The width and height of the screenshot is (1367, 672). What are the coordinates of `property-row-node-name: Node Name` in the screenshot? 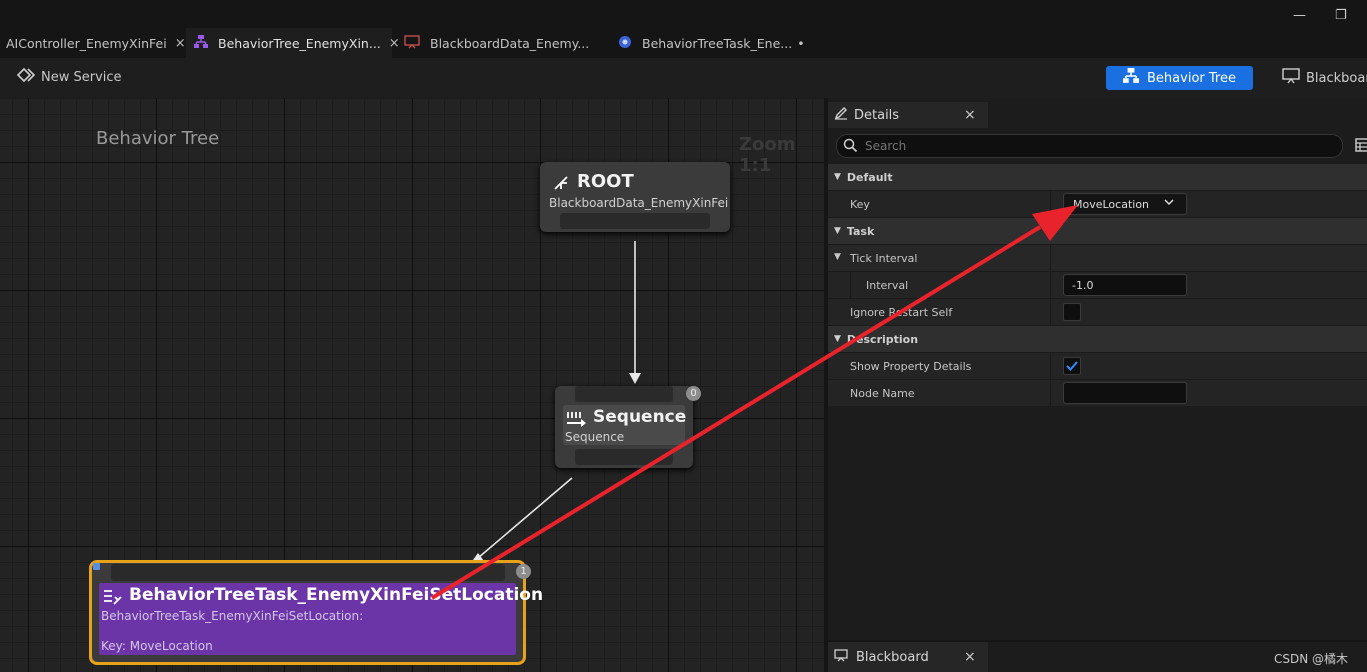 It's located at (1097, 392).